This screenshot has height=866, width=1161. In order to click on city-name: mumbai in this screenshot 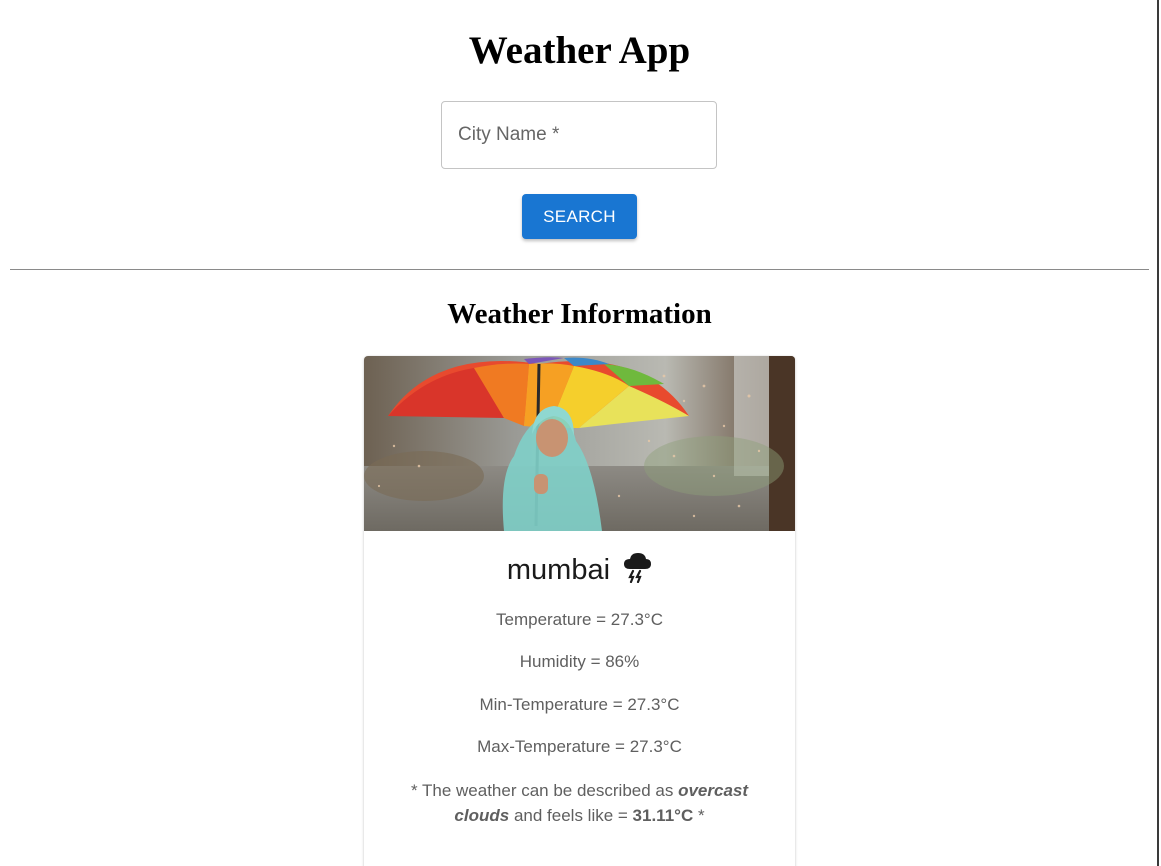, I will do `click(558, 570)`.